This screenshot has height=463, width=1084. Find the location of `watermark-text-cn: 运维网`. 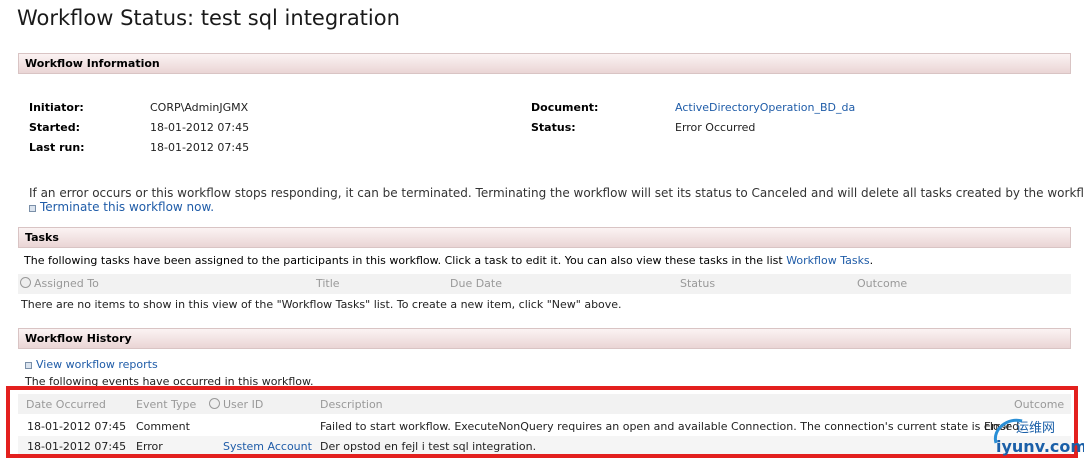

watermark-text-cn: 运维网 is located at coordinates (1036, 428).